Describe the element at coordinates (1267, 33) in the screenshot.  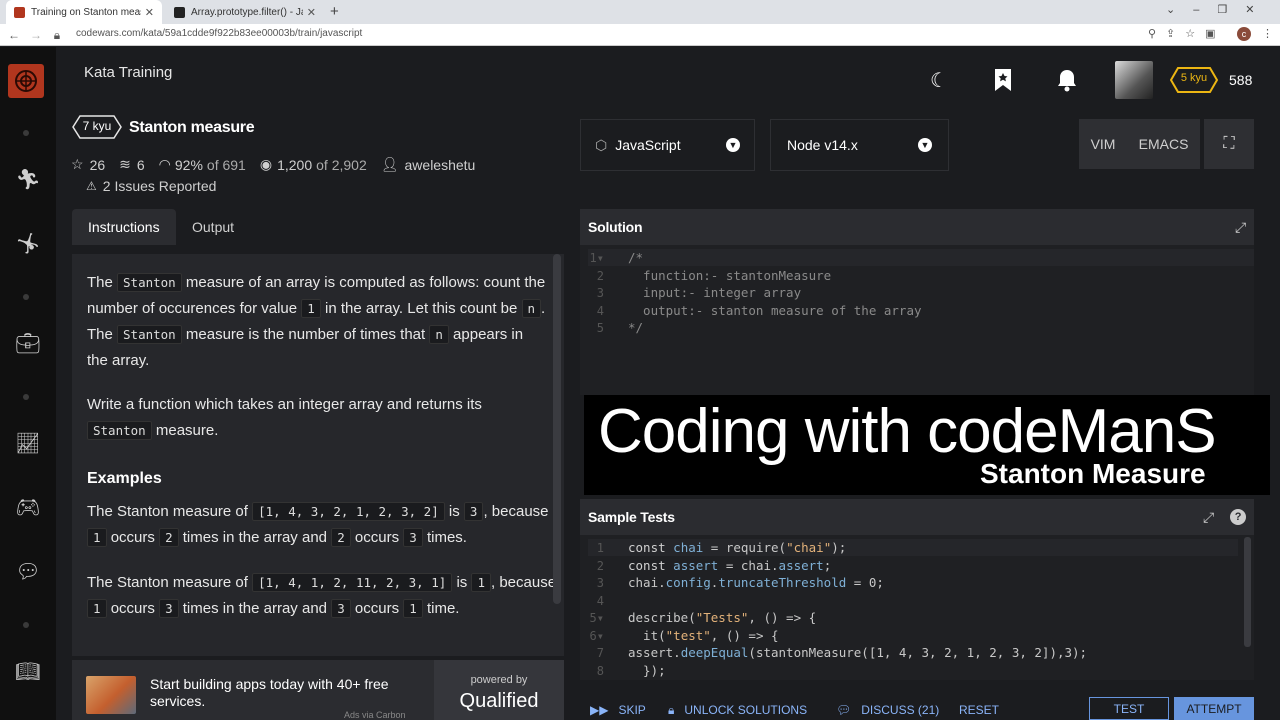
I see `browser-menu-icon: ⋮` at that location.